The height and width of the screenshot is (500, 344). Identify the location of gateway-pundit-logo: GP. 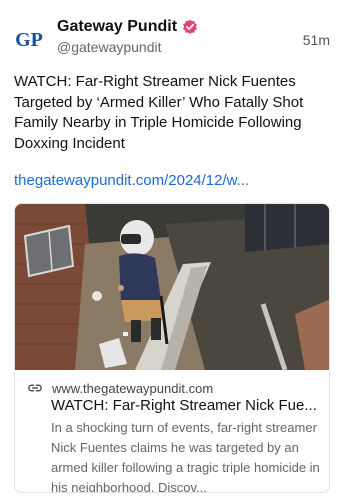
(29, 40).